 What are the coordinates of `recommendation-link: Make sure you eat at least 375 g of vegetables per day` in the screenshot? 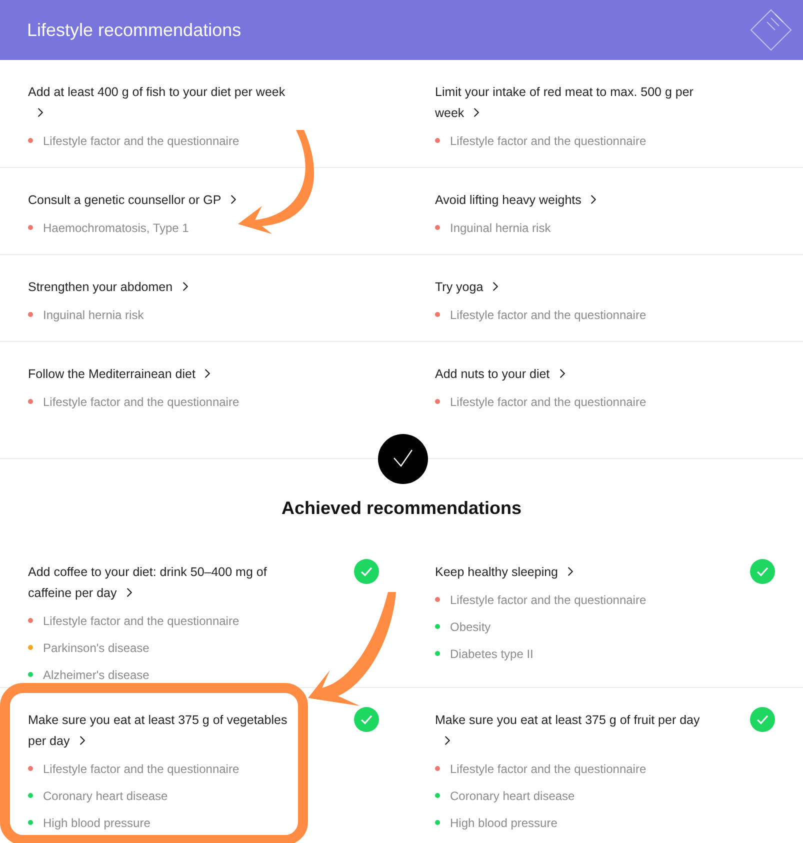 It's located at (162, 731).